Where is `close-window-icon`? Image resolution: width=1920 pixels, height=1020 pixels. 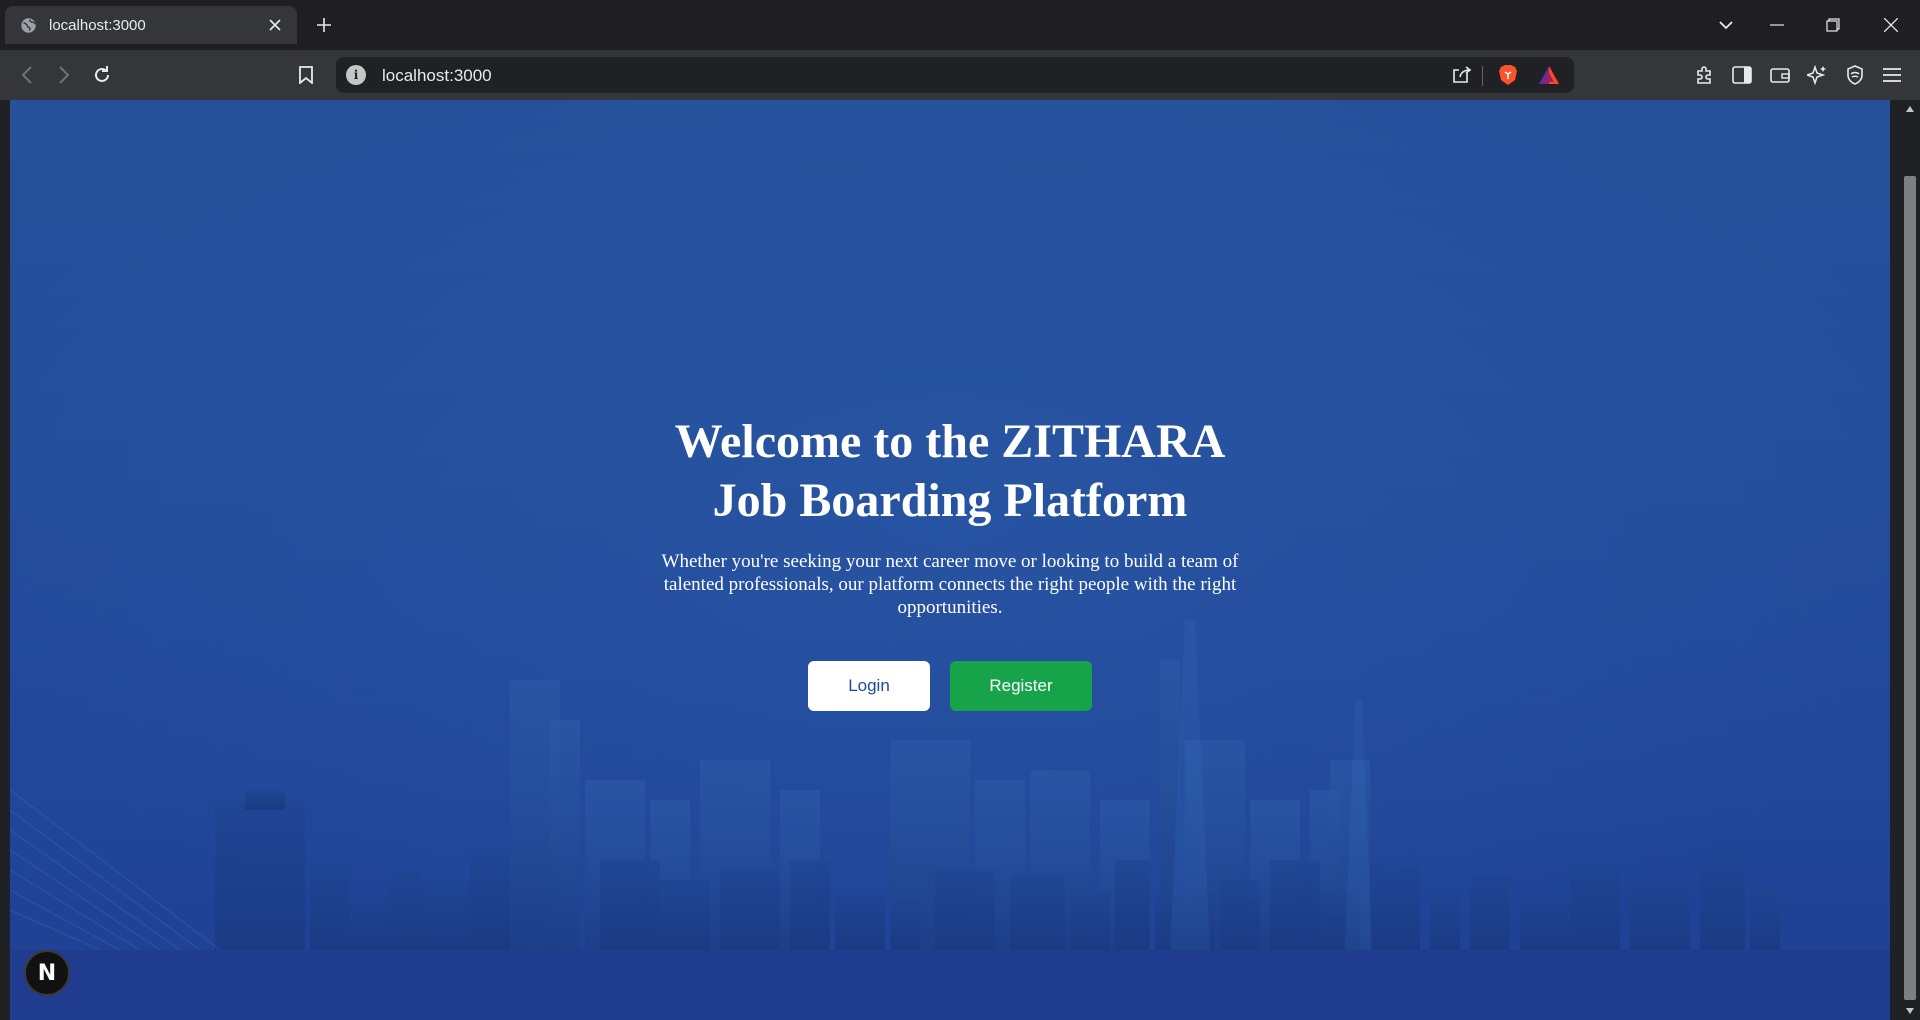 close-window-icon is located at coordinates (1891, 25).